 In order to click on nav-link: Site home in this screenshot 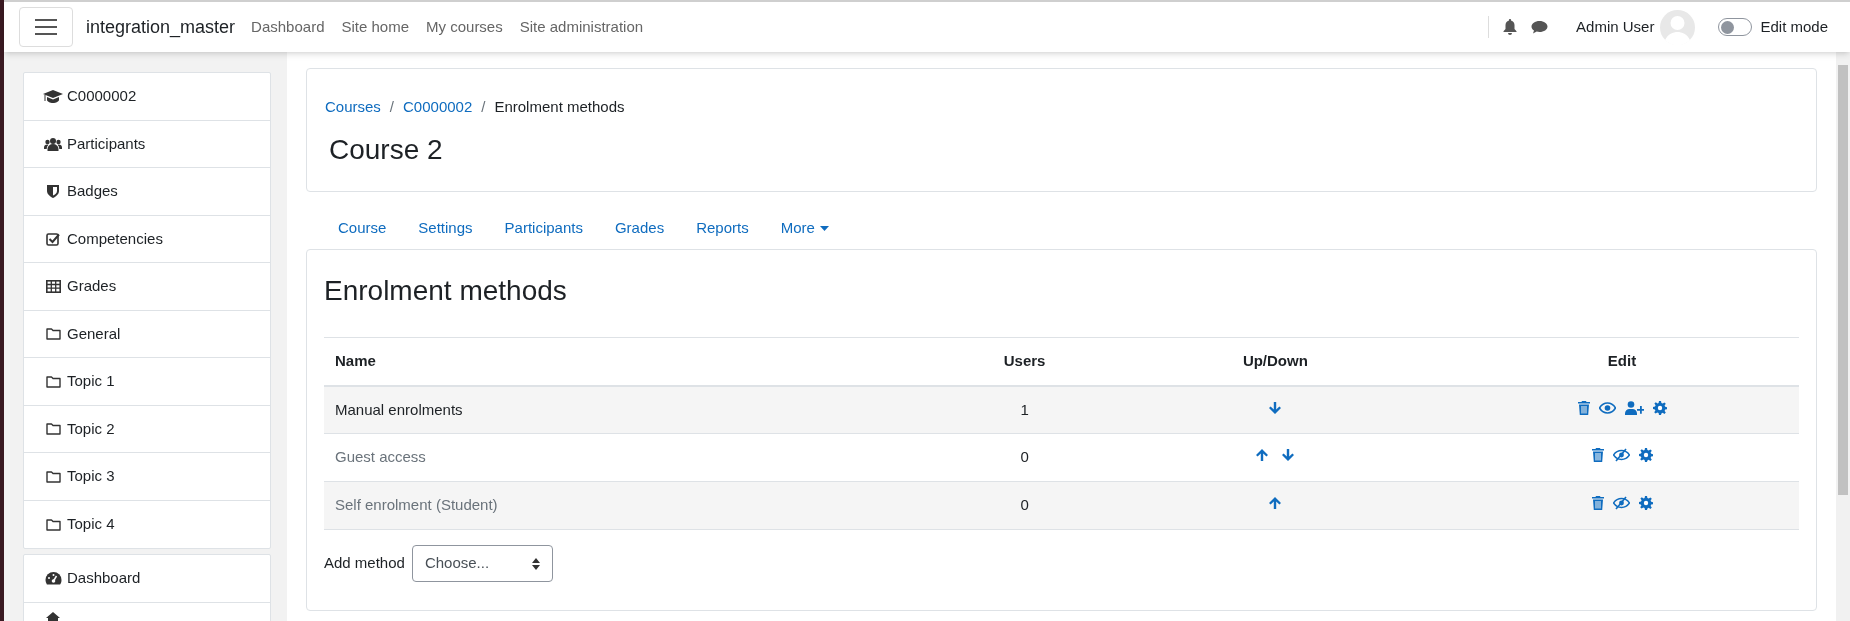, I will do `click(375, 27)`.